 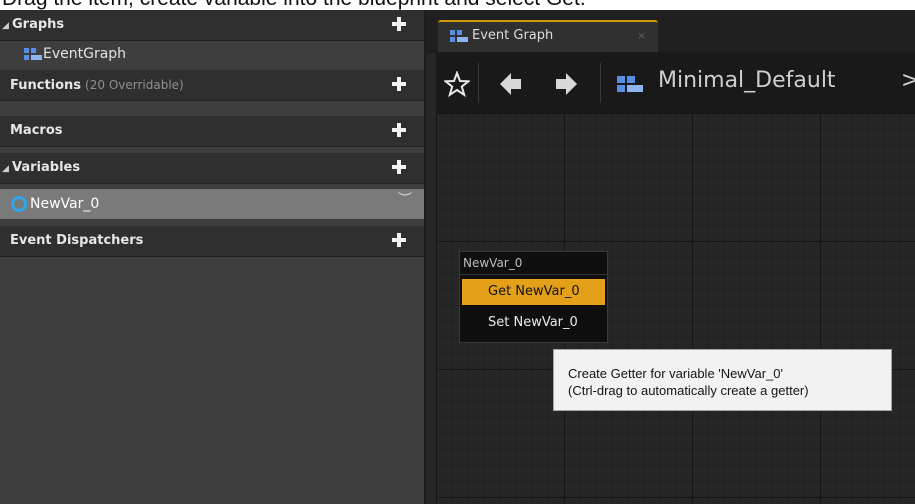 What do you see at coordinates (46, 85) in the screenshot?
I see `functions-label: Functions` at bounding box center [46, 85].